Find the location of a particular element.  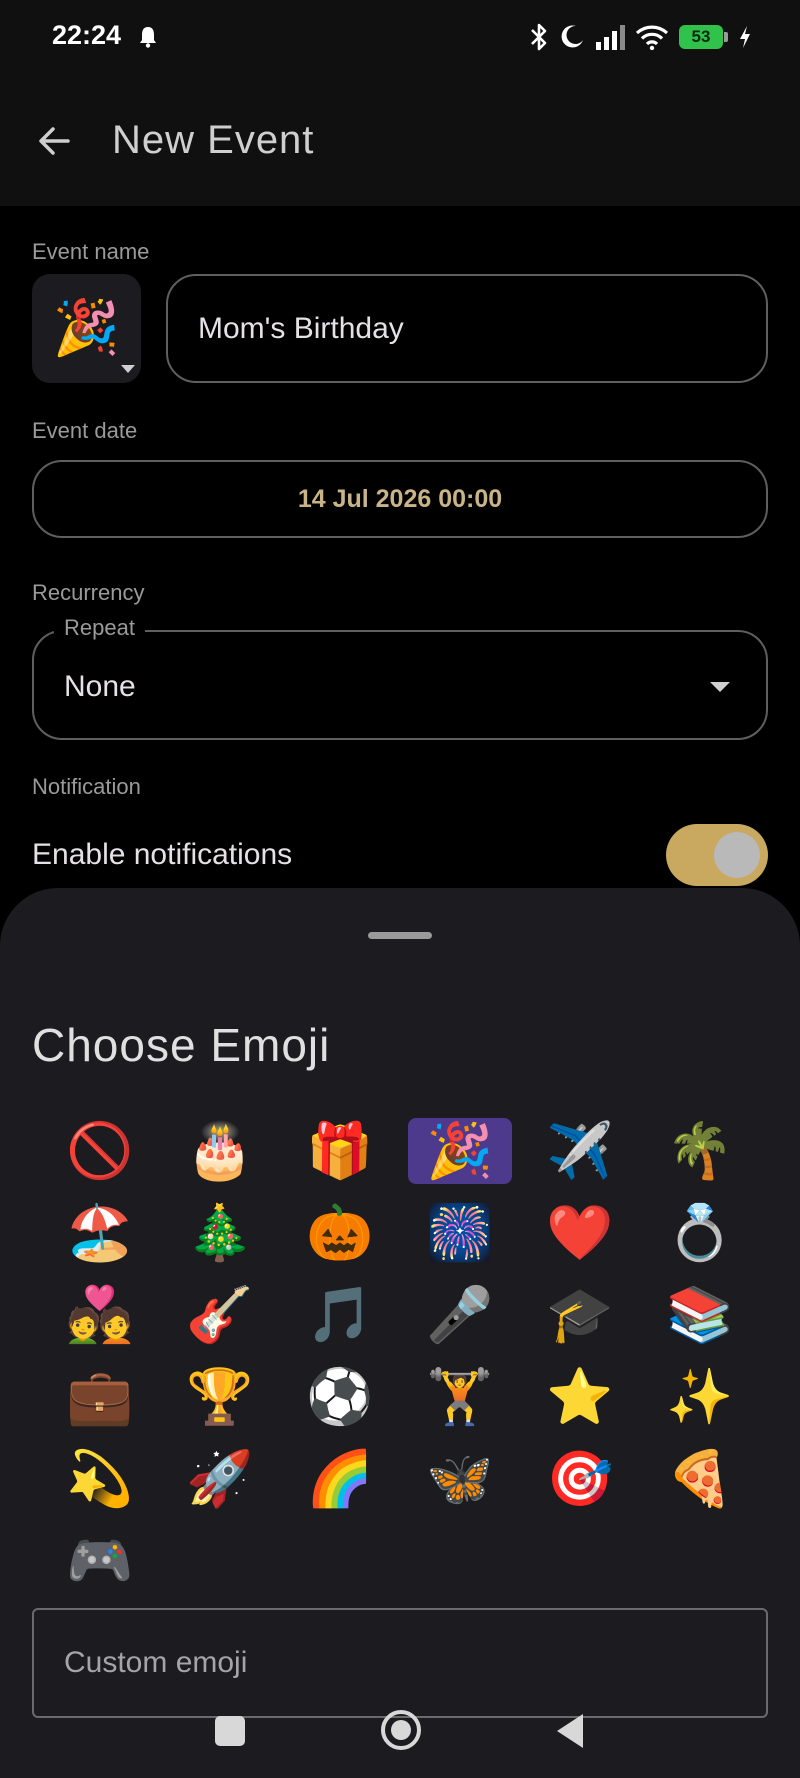

emoji-glyph: 🎯 is located at coordinates (580, 1478).